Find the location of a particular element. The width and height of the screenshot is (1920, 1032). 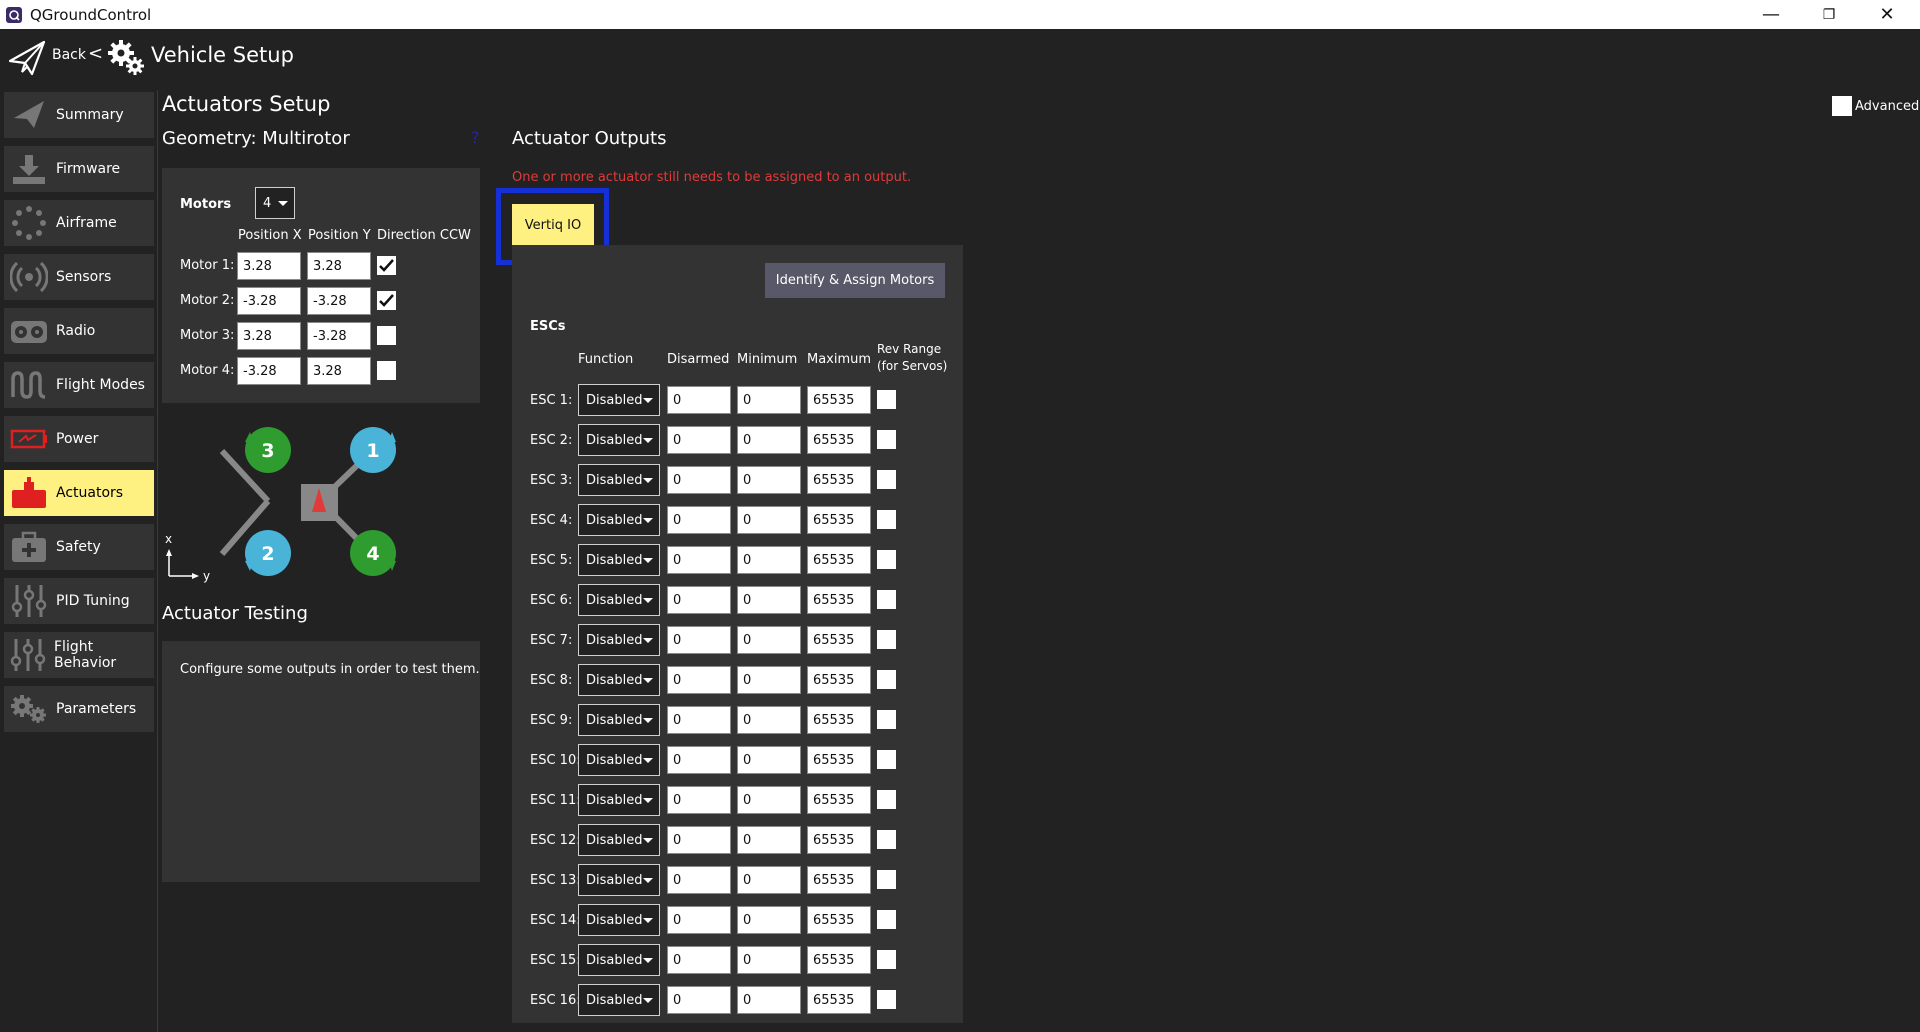

esc-12-maximum-input: 65535 is located at coordinates (839, 840).